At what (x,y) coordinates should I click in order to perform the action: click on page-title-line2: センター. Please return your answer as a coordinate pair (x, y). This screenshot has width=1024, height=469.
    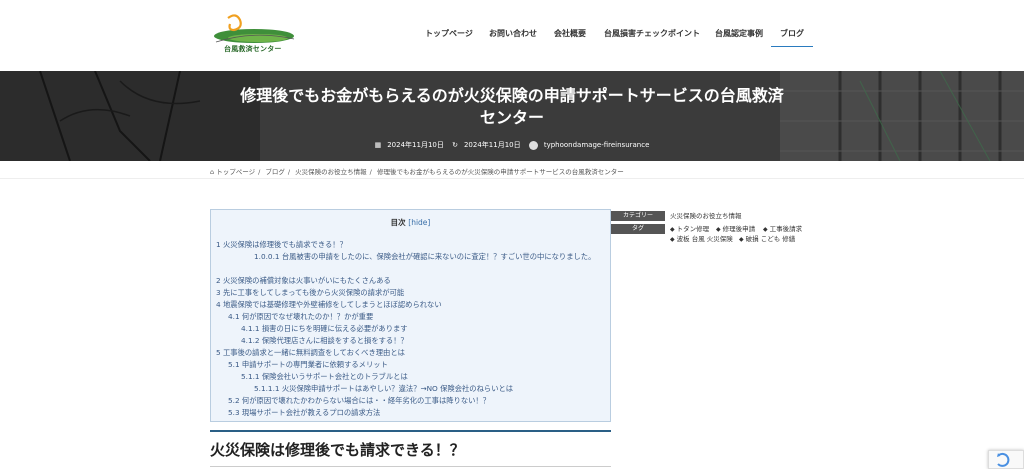
    Looking at the image, I should click on (511, 117).